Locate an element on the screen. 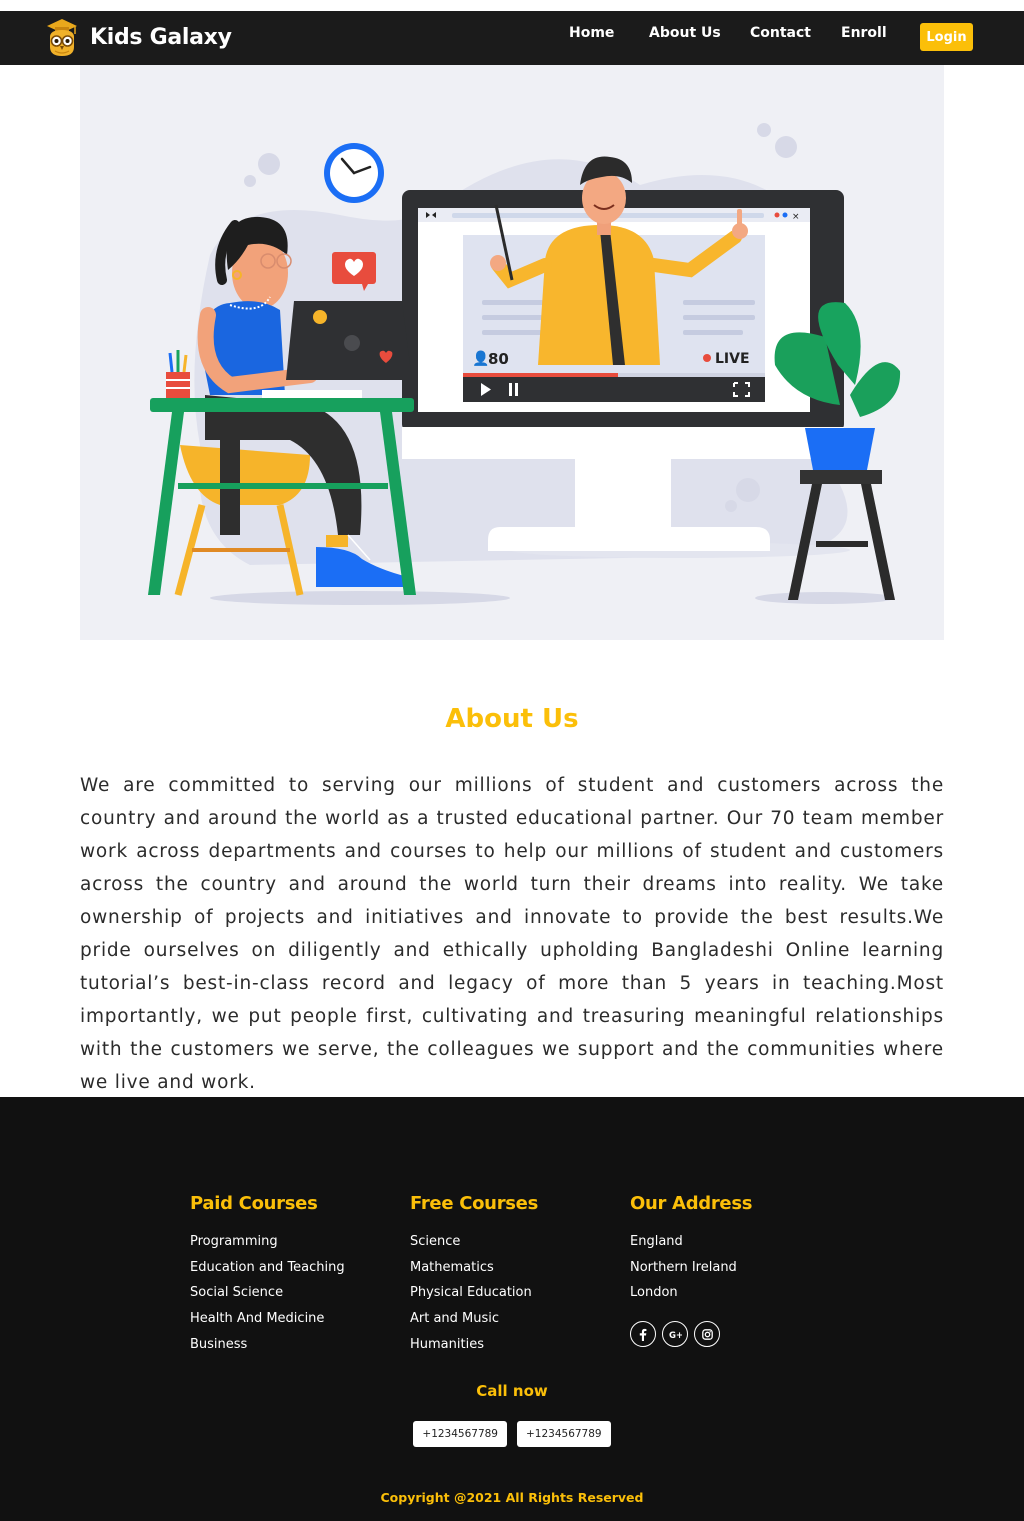  paid-course-item: Health And Medicine is located at coordinates (290, 1319).